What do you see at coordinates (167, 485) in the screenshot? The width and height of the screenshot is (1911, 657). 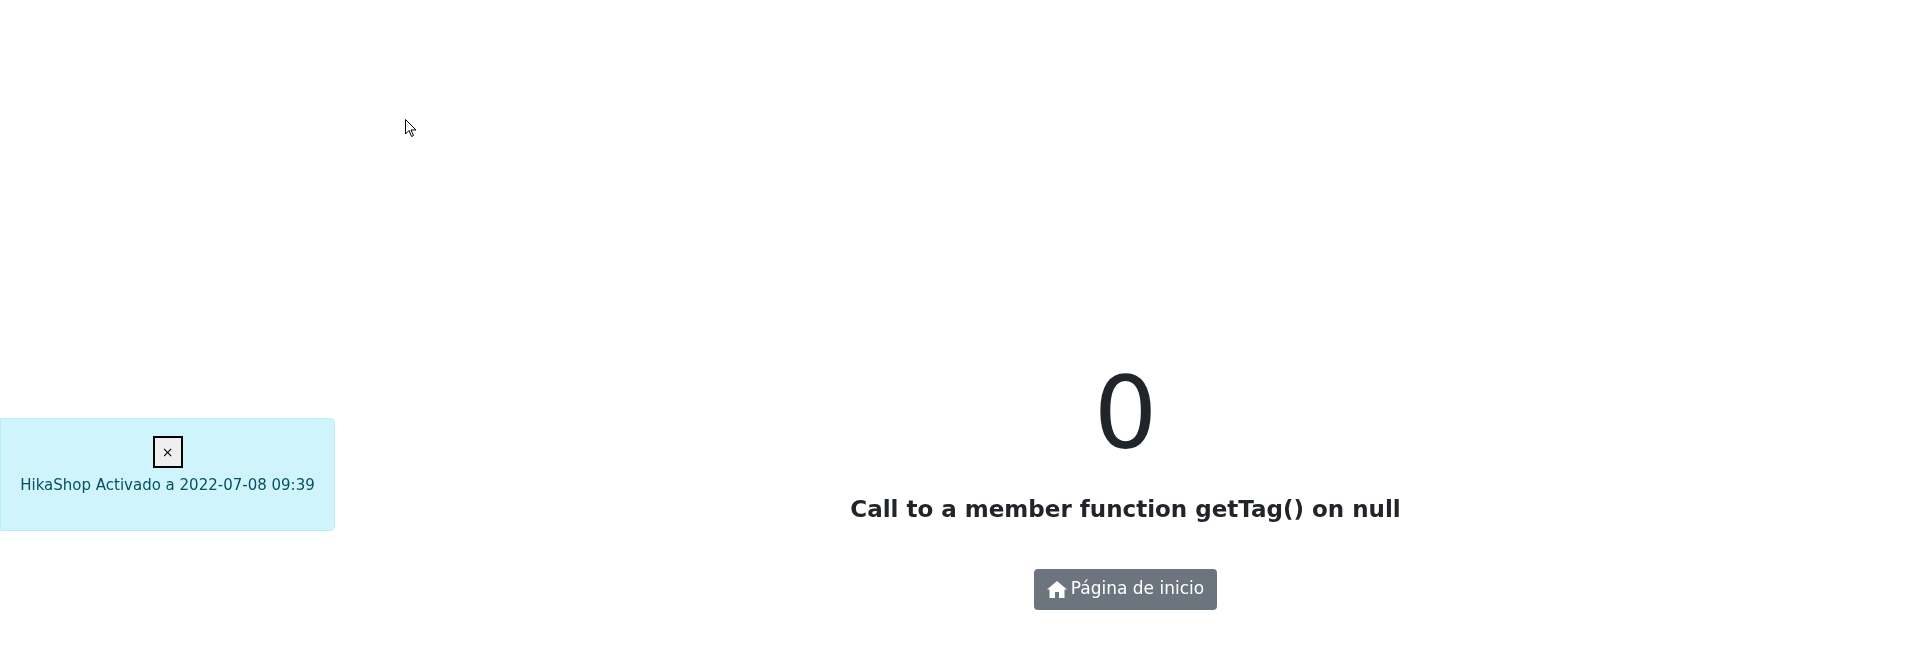 I see `alert-message: HikaShop Activado a 2022-07-08 09:39` at bounding box center [167, 485].